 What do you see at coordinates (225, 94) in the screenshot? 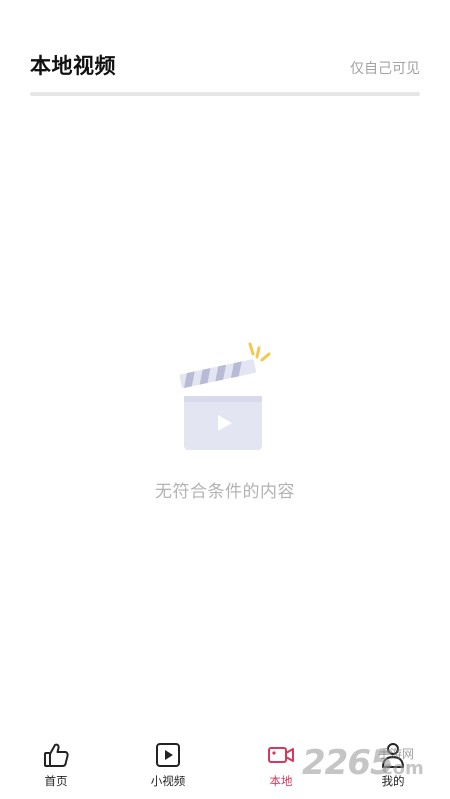
I see `header-divider` at bounding box center [225, 94].